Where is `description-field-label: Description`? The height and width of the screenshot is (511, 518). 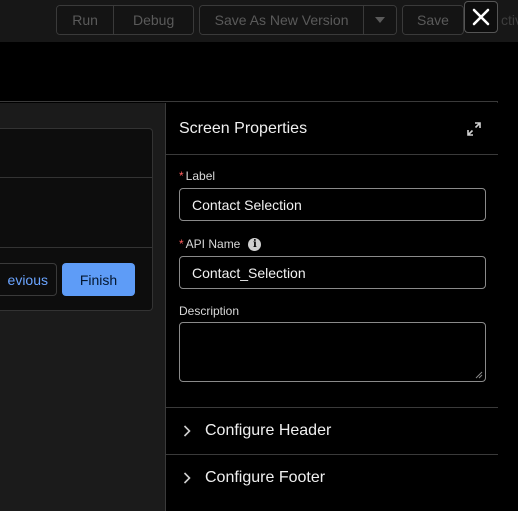 description-field-label: Description is located at coordinates (209, 311).